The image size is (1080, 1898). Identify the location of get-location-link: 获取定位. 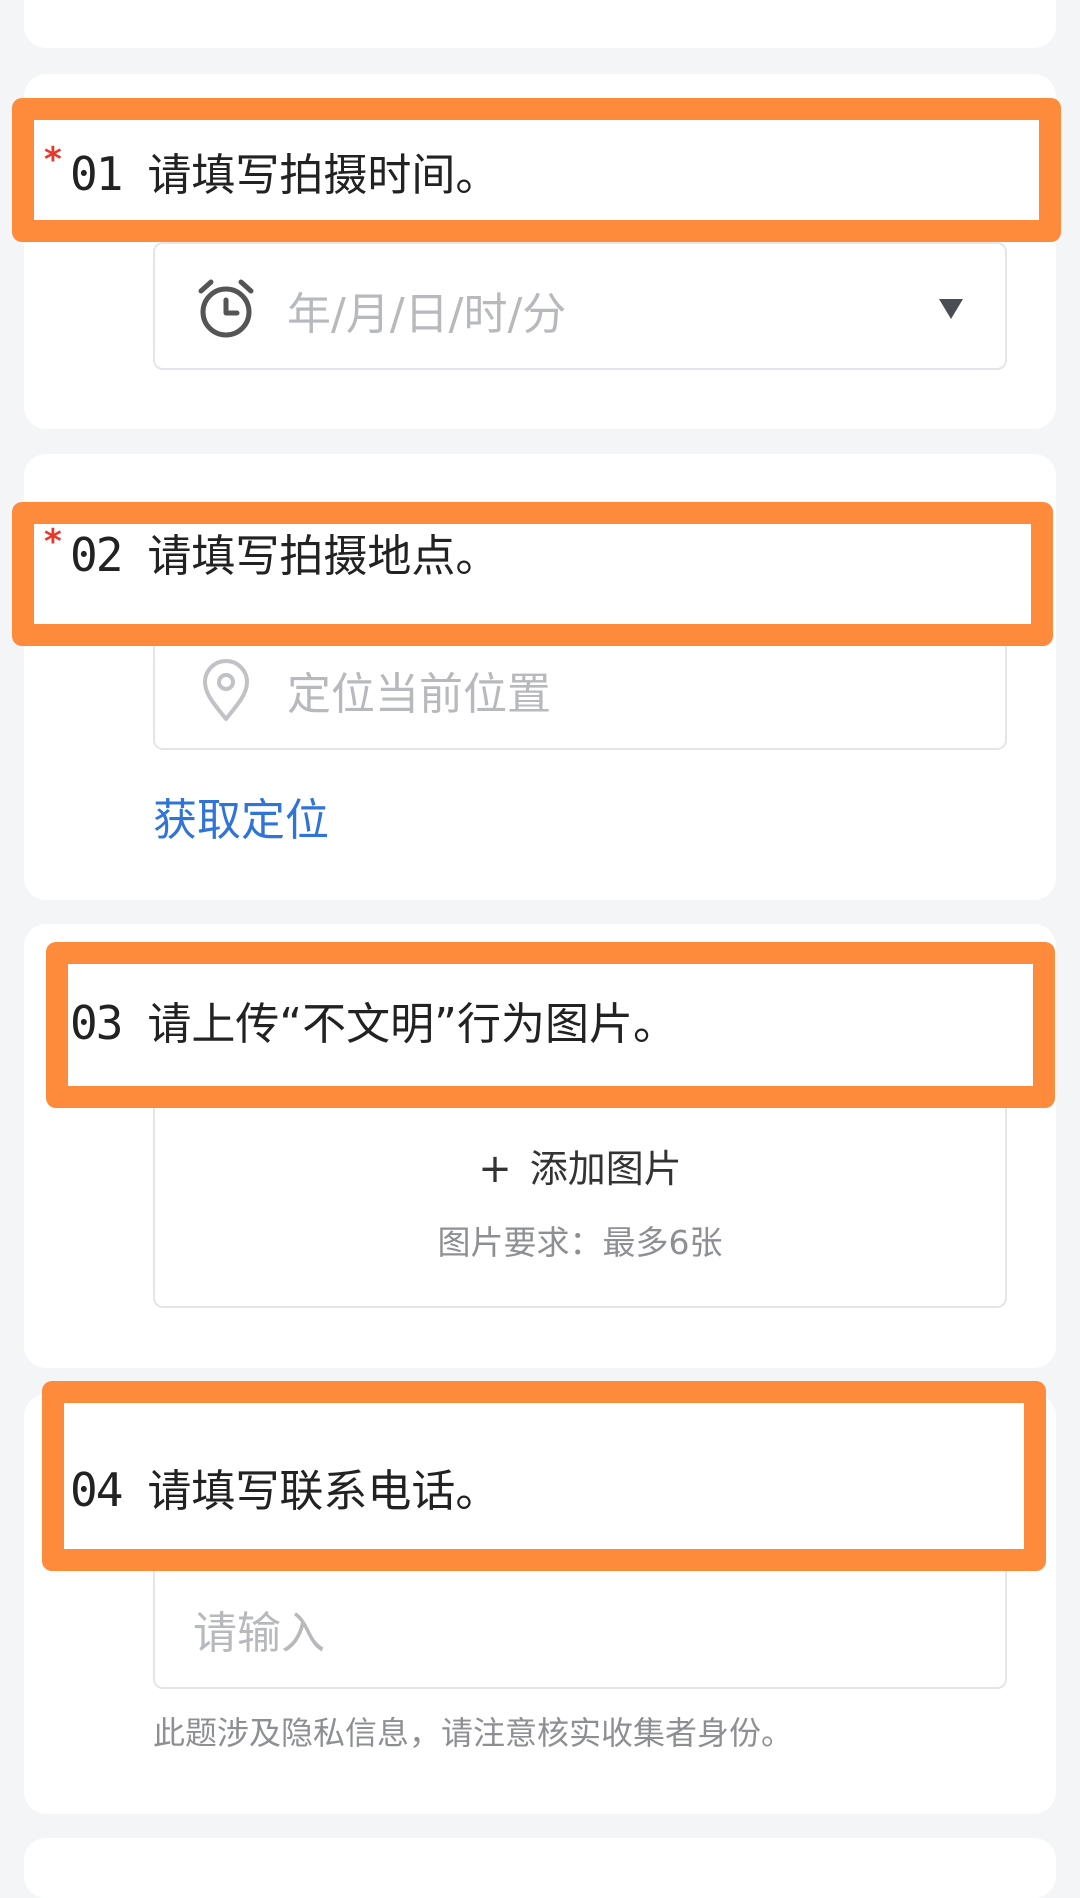
(241, 816).